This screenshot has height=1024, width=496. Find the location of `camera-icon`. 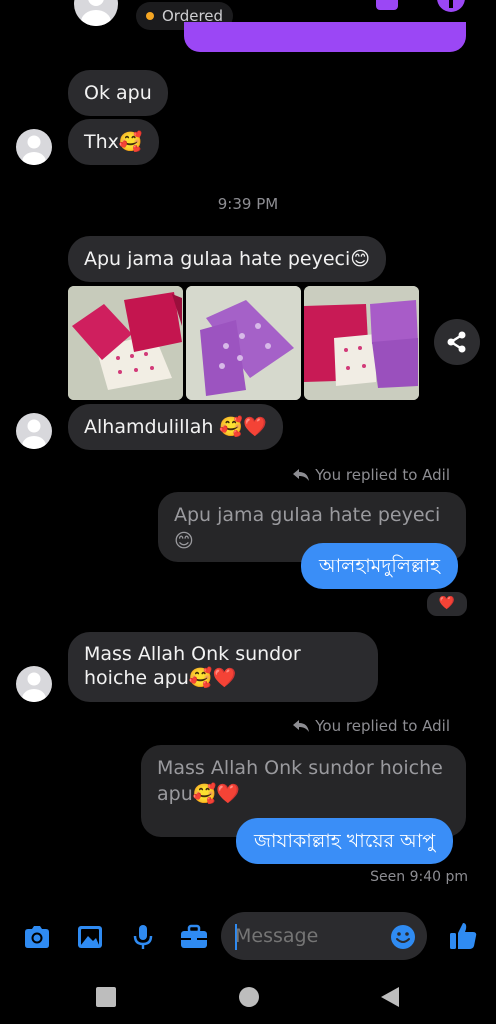

camera-icon is located at coordinates (37, 937).